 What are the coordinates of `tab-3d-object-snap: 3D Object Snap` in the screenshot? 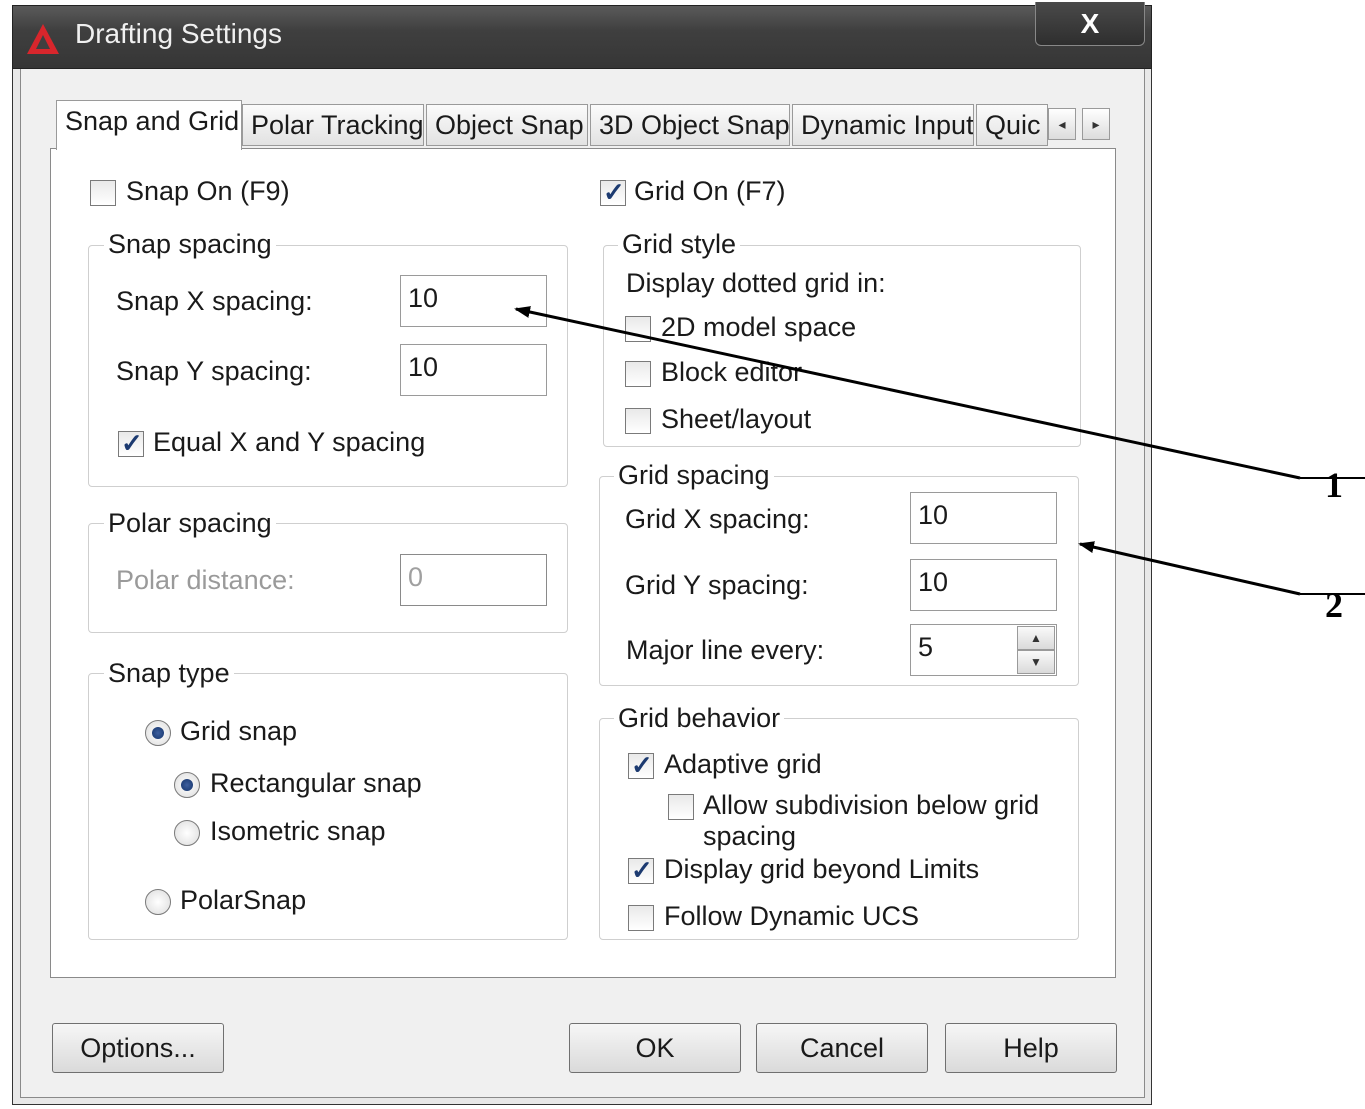 It's located at (690, 125).